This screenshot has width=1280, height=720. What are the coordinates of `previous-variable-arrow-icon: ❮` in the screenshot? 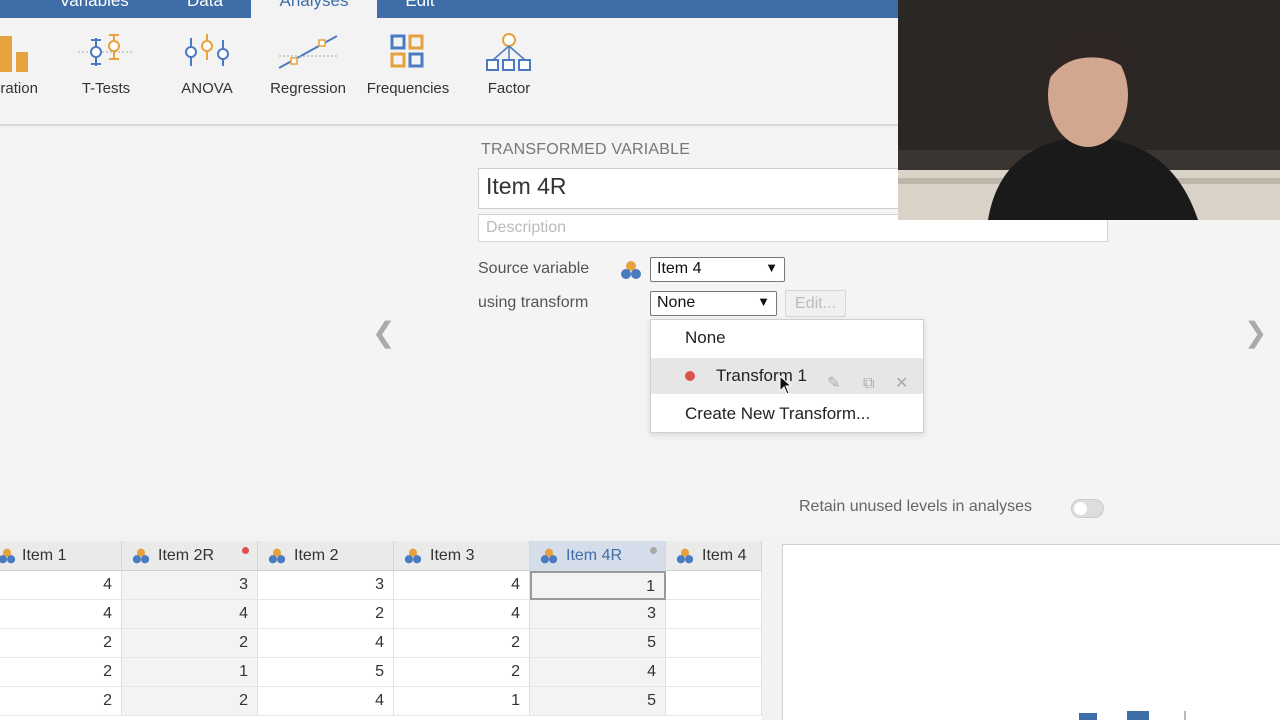 It's located at (383, 332).